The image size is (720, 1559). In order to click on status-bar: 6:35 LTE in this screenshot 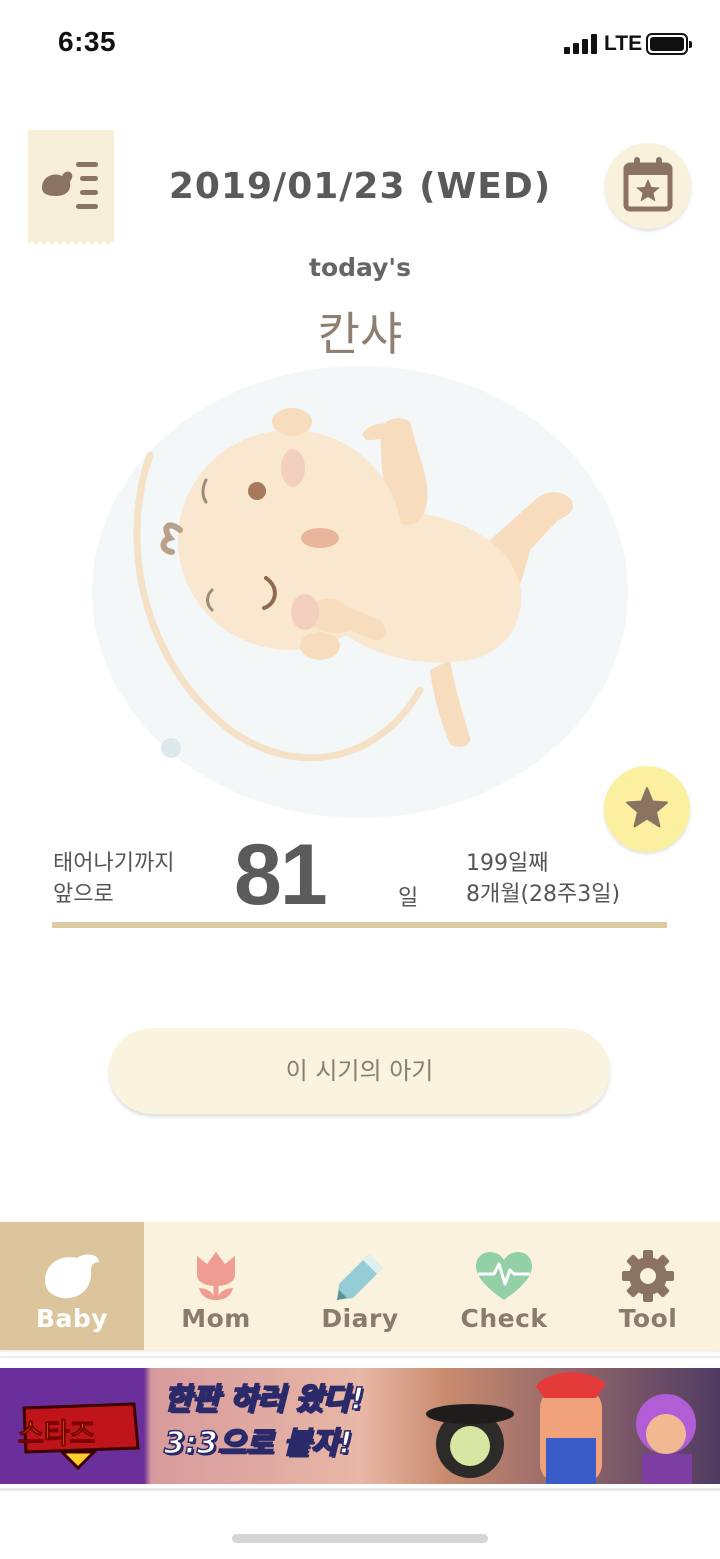, I will do `click(360, 45)`.